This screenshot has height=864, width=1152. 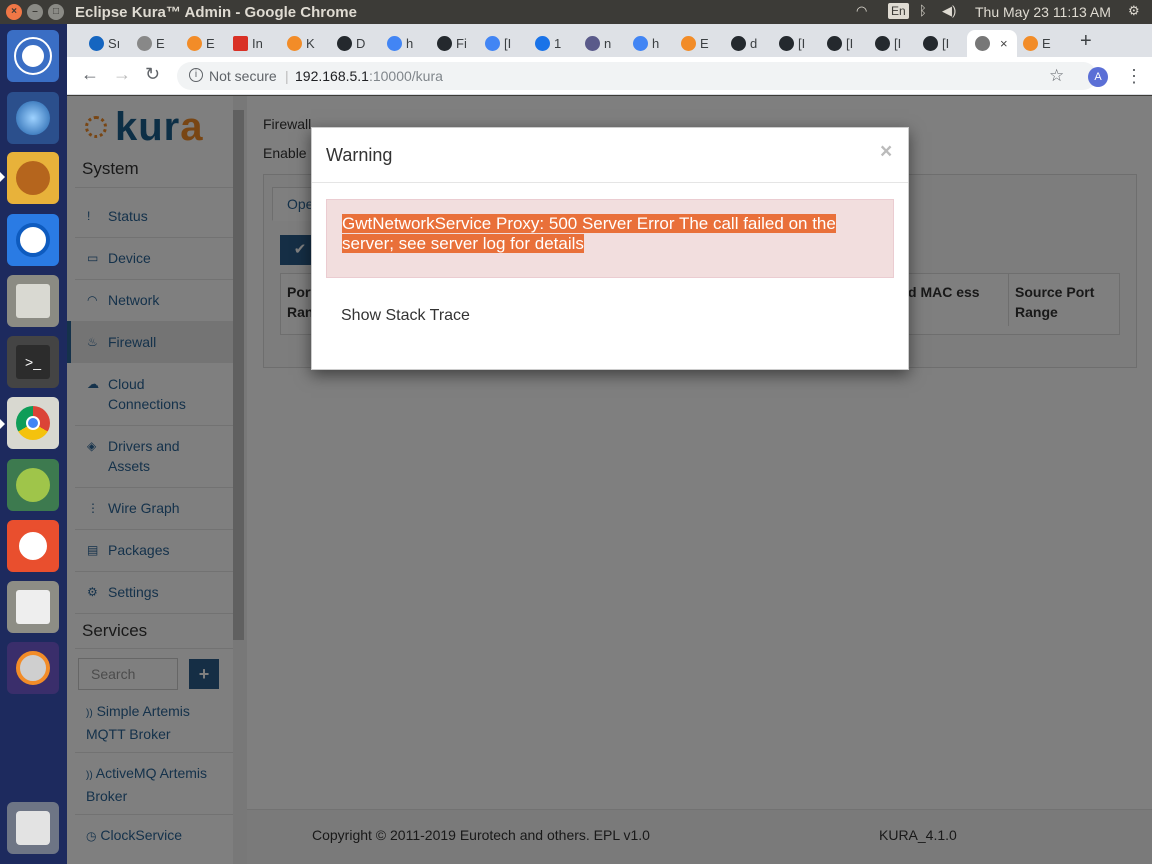 I want to click on files-icon, so click(x=33, y=301).